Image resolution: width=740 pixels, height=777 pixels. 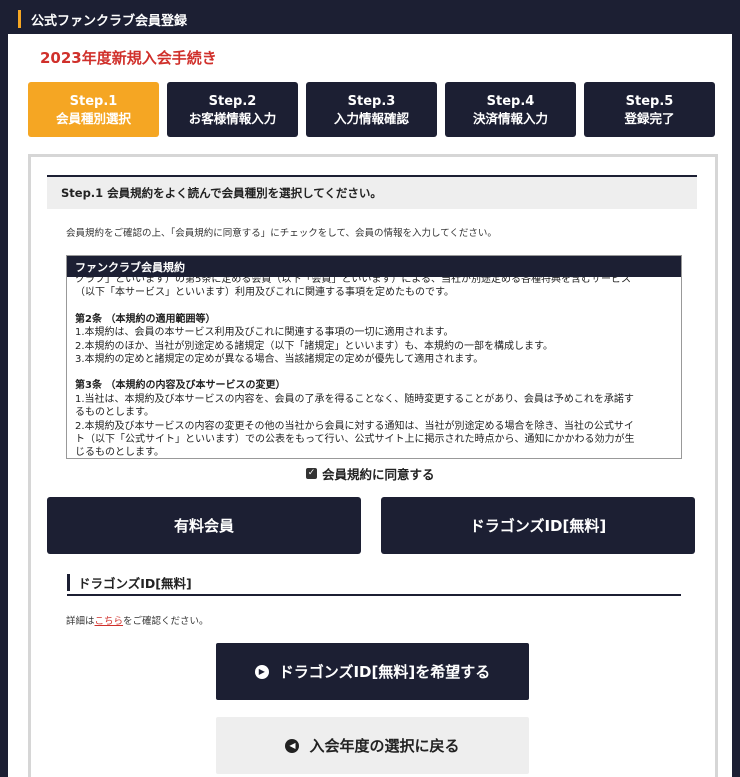 What do you see at coordinates (384, 672) in the screenshot?
I see `request-free-id-label: ドラゴンズID[無料]を希望する` at bounding box center [384, 672].